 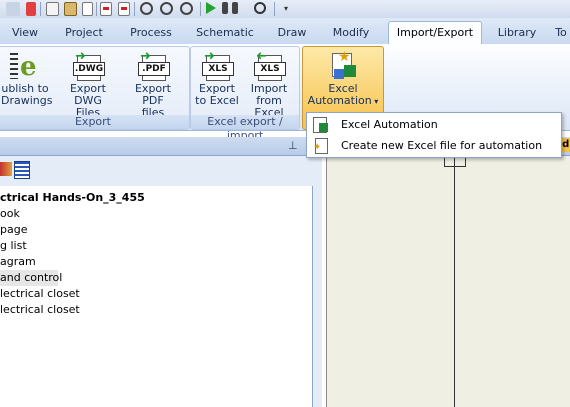 What do you see at coordinates (321, 146) in the screenshot?
I see `new-excel-file-icon: ✦` at bounding box center [321, 146].